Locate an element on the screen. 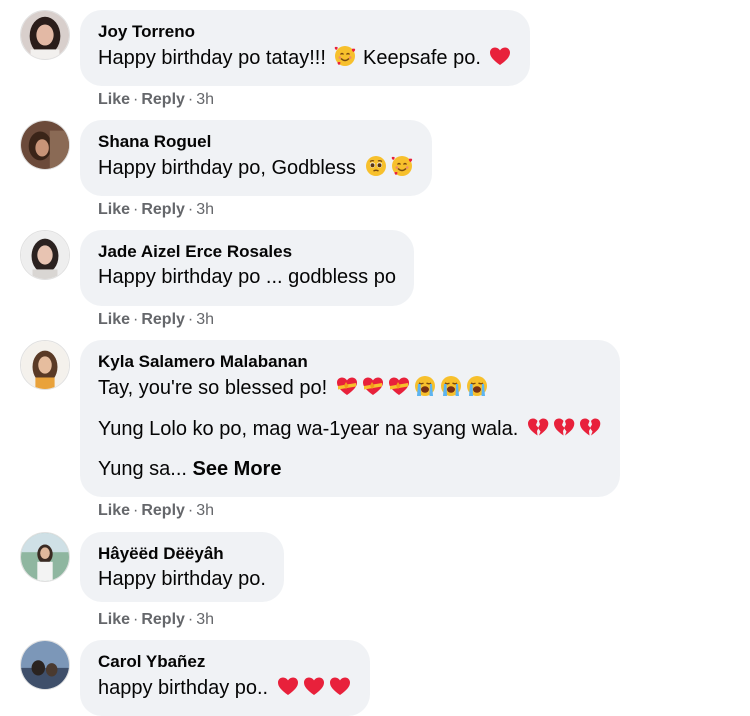 Image resolution: width=750 pixels, height=716 pixels. comment-text: Happy birthday po ... godbless po is located at coordinates (247, 277).